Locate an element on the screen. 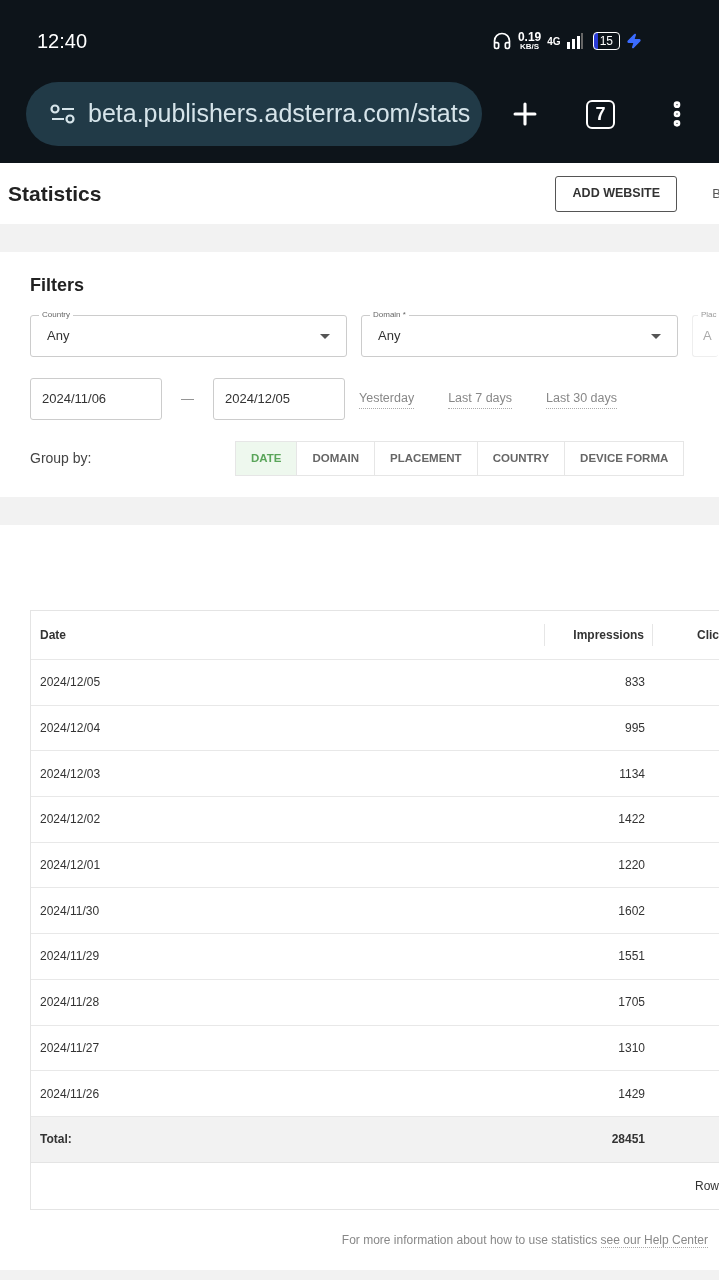 The image size is (719, 1280). date-cell-text: 2024/12/04 is located at coordinates (70, 729).